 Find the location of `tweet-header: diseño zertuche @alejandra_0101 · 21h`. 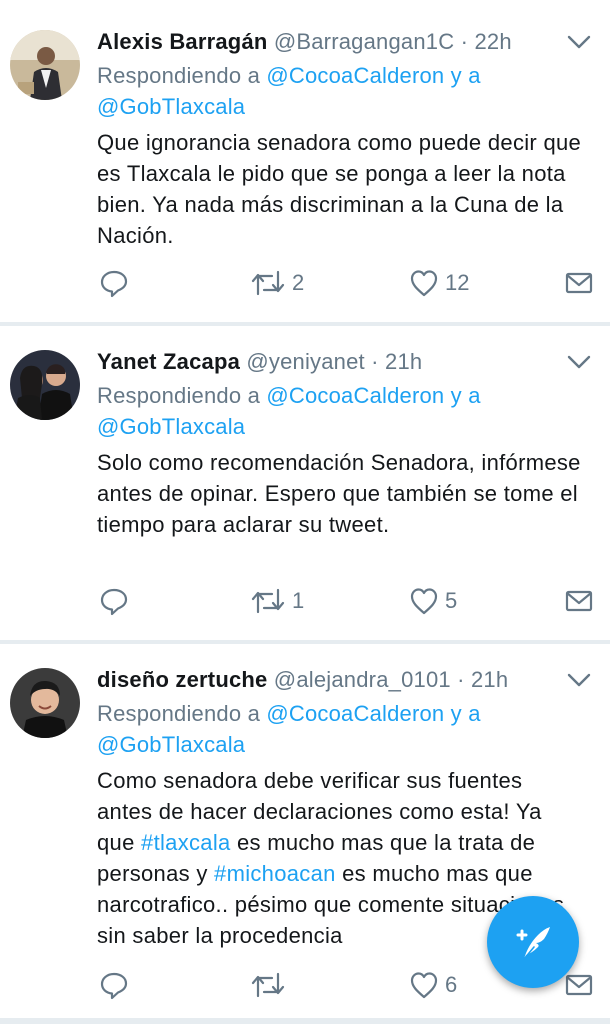

tweet-header: diseño zertuche @alejandra_0101 · 21h is located at coordinates (323, 680).